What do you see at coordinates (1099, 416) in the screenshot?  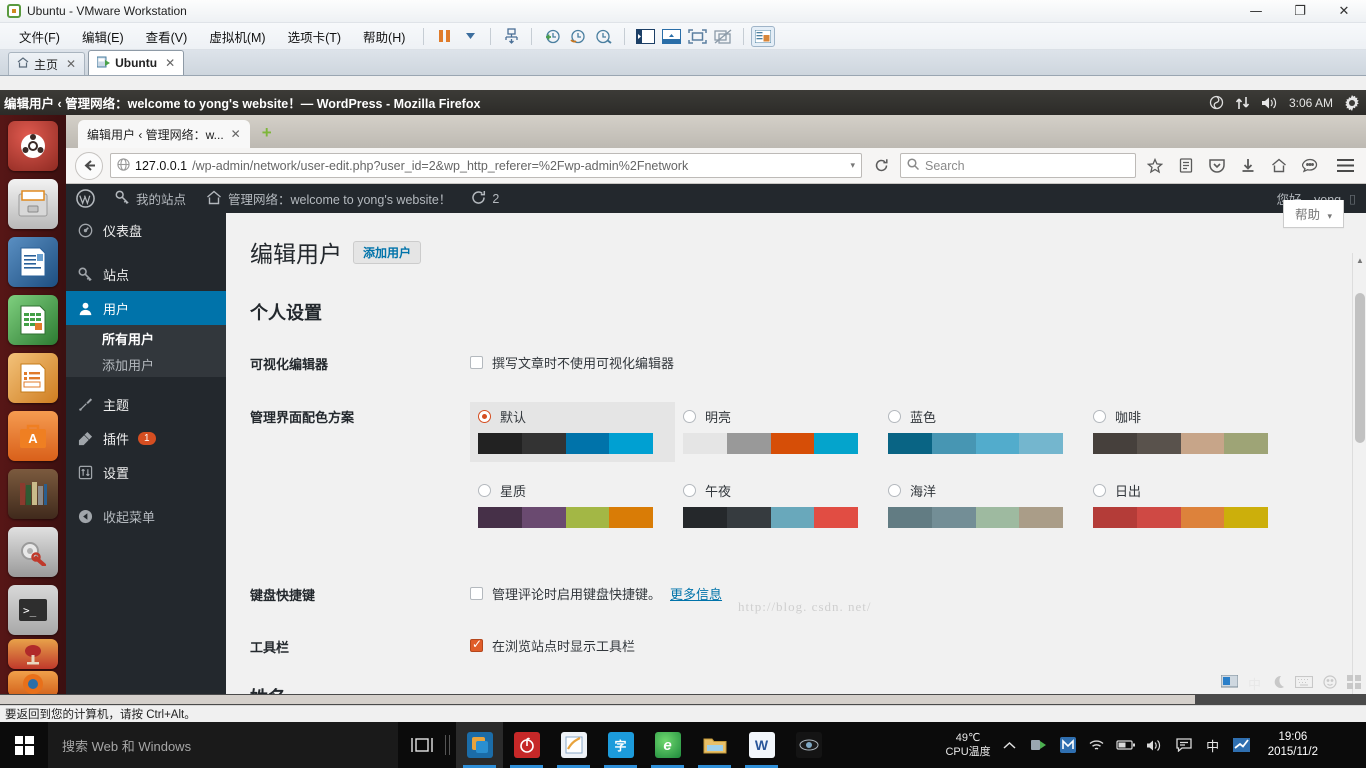 I see `radio-coffee` at bounding box center [1099, 416].